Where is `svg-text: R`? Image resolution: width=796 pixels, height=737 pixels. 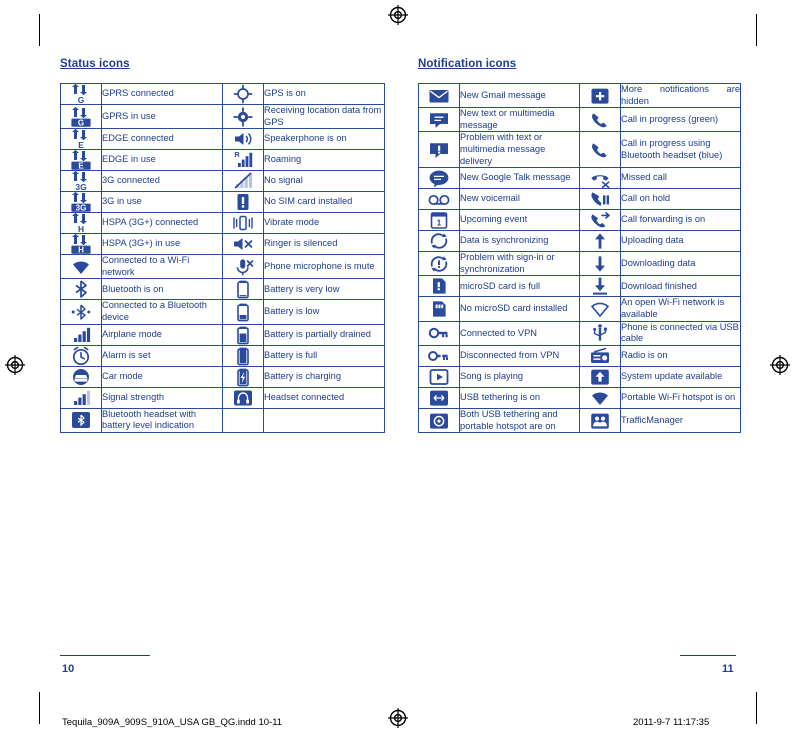 svg-text: R is located at coordinates (237, 154).